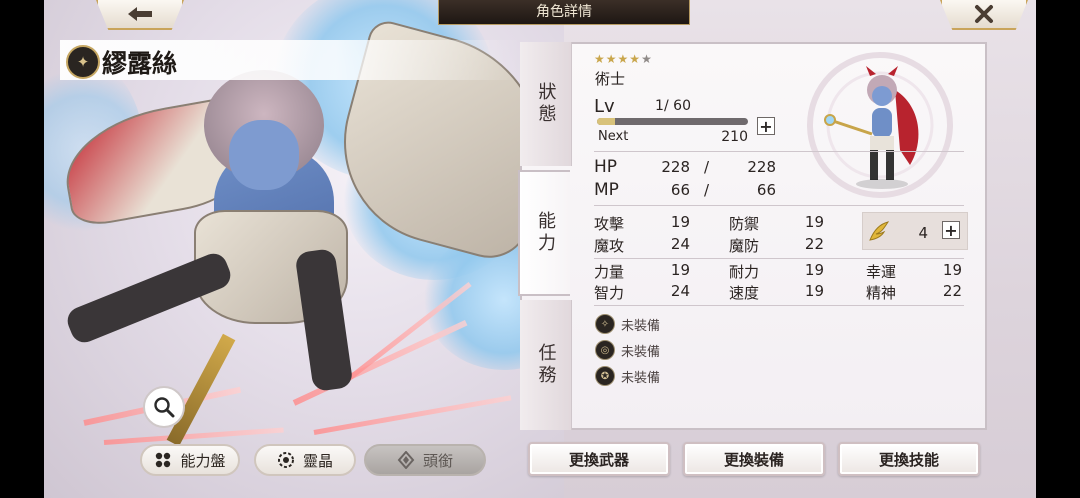 The width and height of the screenshot is (1080, 498). What do you see at coordinates (22, 249) in the screenshot?
I see `left-letterbox` at bounding box center [22, 249].